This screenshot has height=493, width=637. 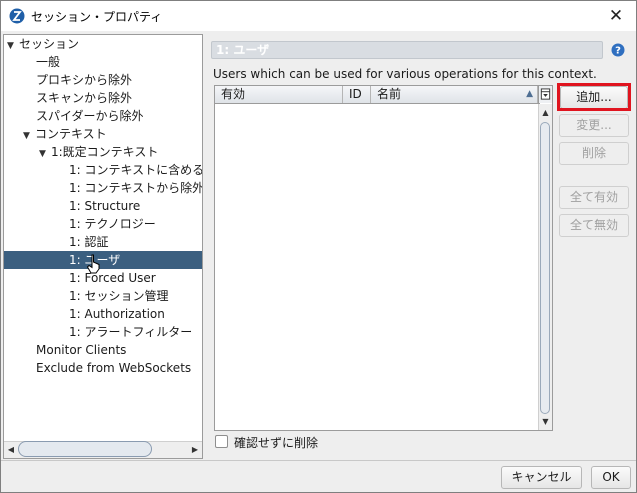 I want to click on app-icon, so click(x=17, y=16).